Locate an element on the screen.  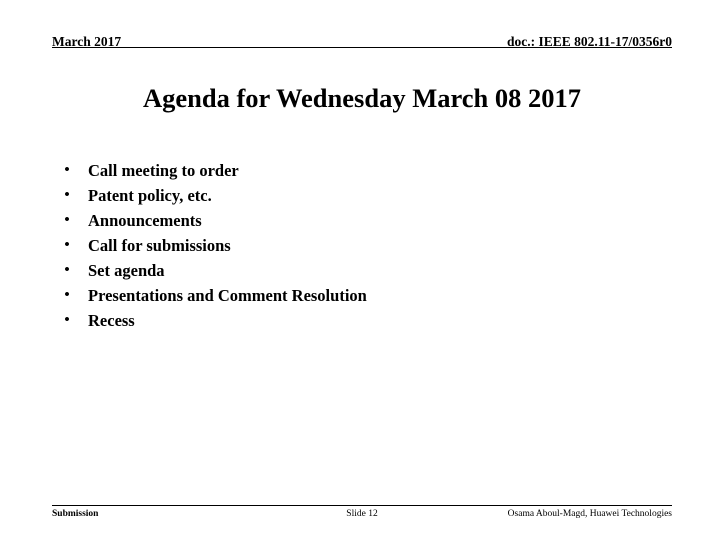
list-item: • Patent policy, etc. is located at coordinates (356, 195).